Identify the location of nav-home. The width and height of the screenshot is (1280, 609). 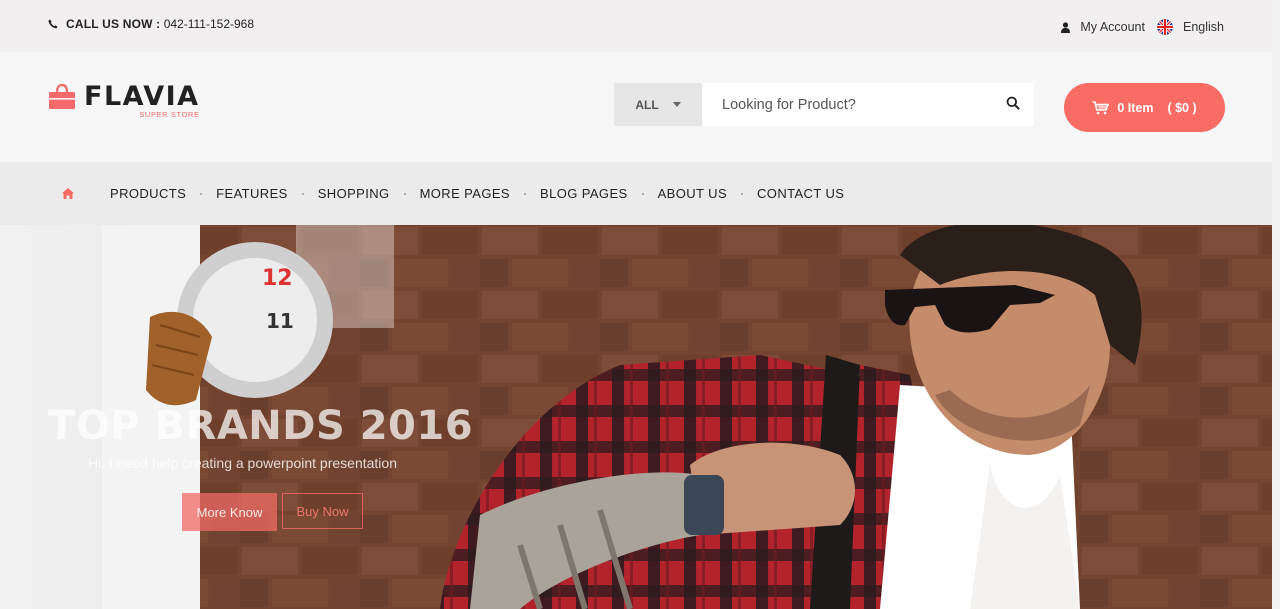
(68, 193).